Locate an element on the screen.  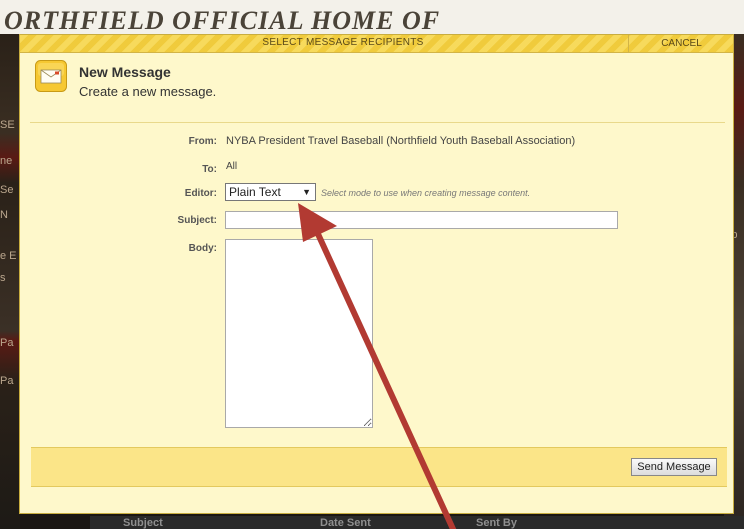
background-fragment: SE is located at coordinates (7, 125).